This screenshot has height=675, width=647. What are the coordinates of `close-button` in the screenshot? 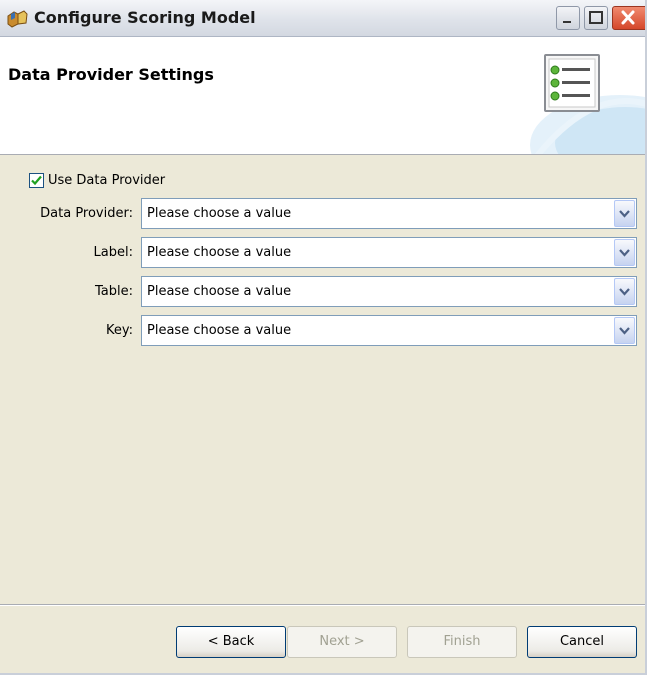 It's located at (628, 18).